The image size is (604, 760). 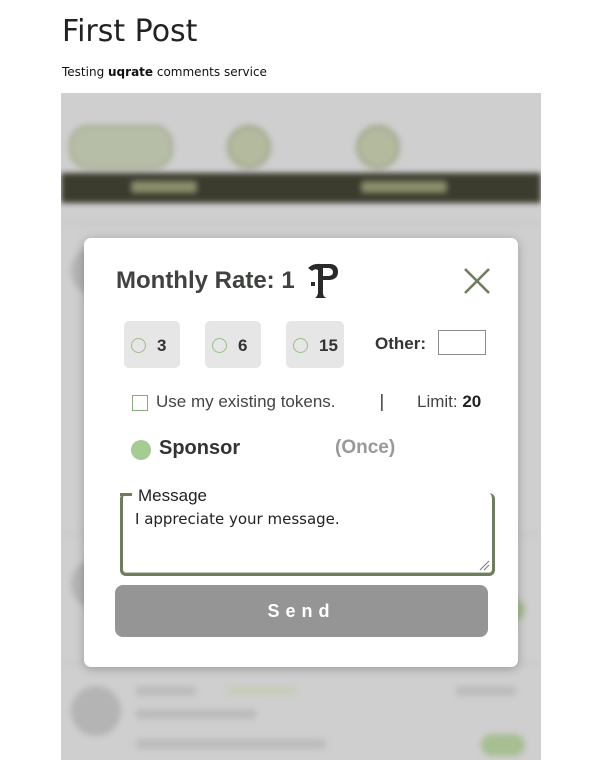 I want to click on sponsor-once-note: (Once), so click(x=365, y=447).